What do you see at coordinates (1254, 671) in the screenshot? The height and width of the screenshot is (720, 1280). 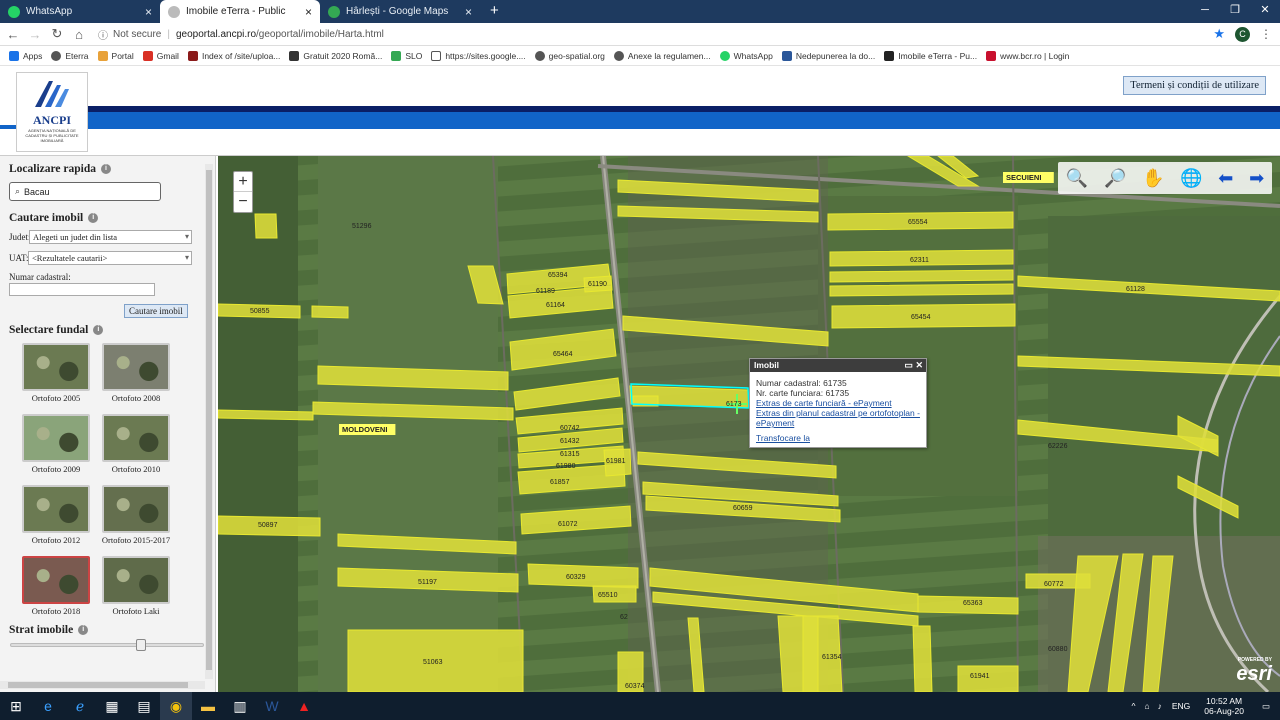 I see `esri-attribution-logo: POWERED BY esri` at bounding box center [1254, 671].